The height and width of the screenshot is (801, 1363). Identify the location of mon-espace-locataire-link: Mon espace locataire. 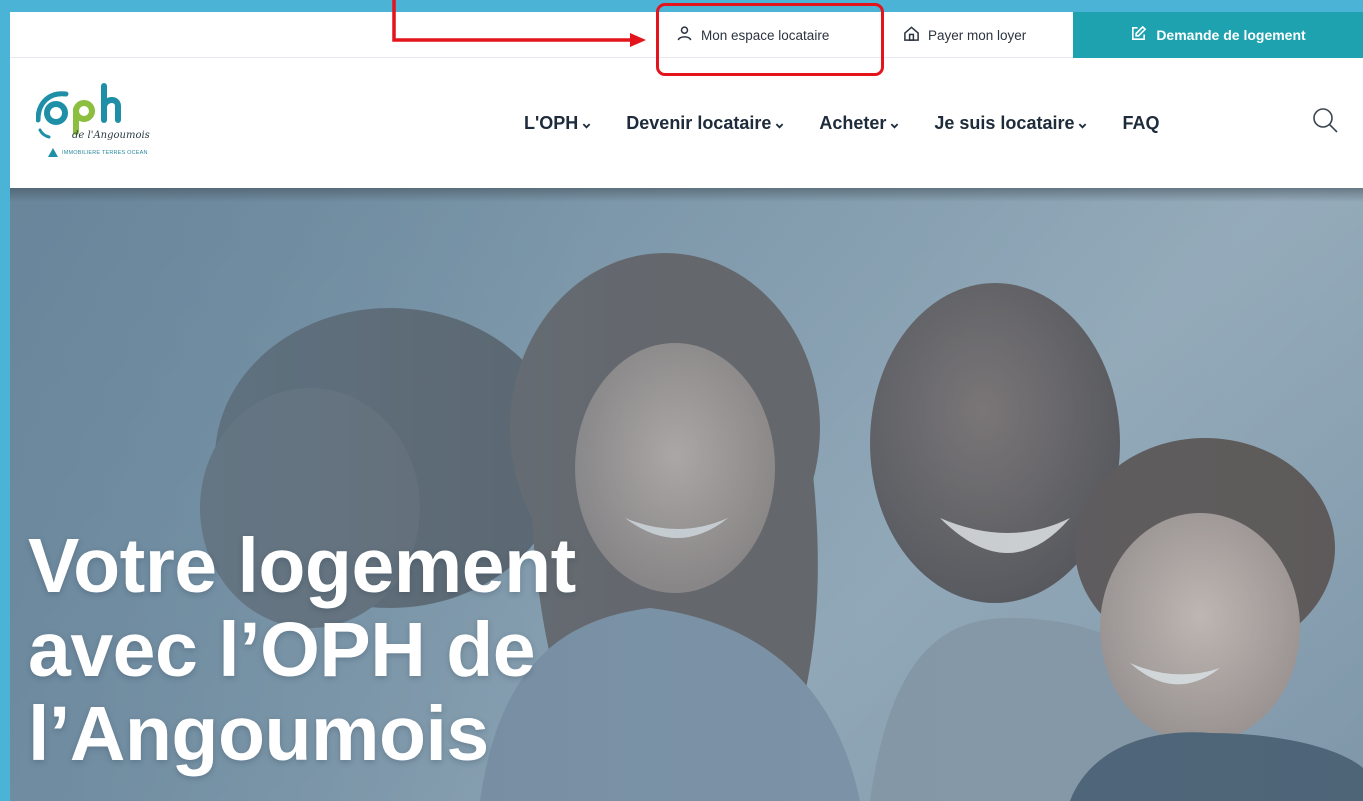
(752, 35).